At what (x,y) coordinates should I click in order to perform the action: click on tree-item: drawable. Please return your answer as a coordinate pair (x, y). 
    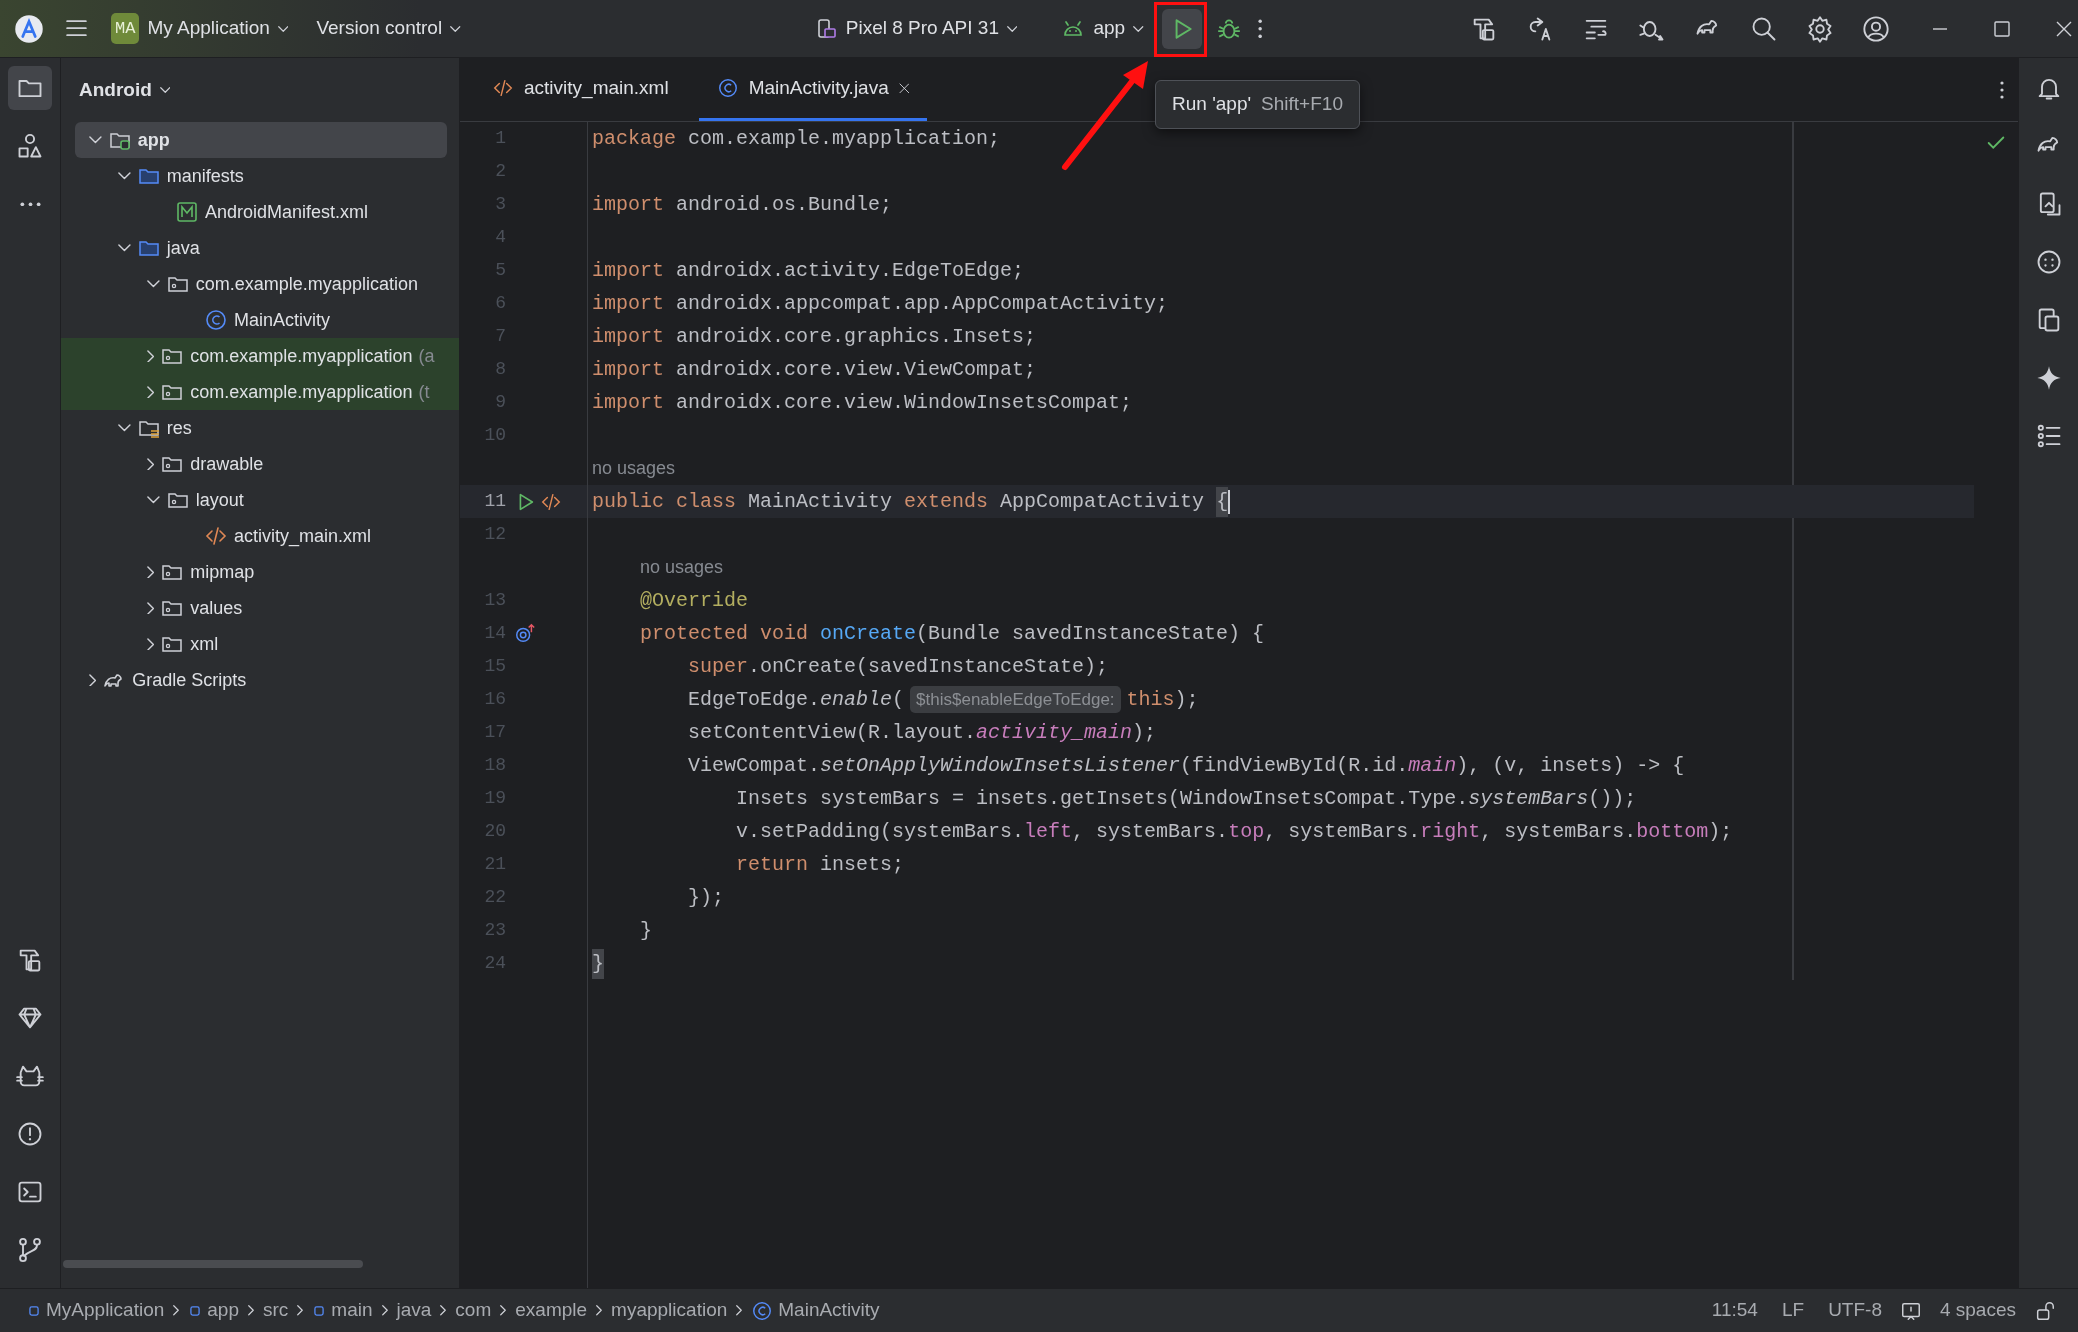
    Looking at the image, I should click on (260, 464).